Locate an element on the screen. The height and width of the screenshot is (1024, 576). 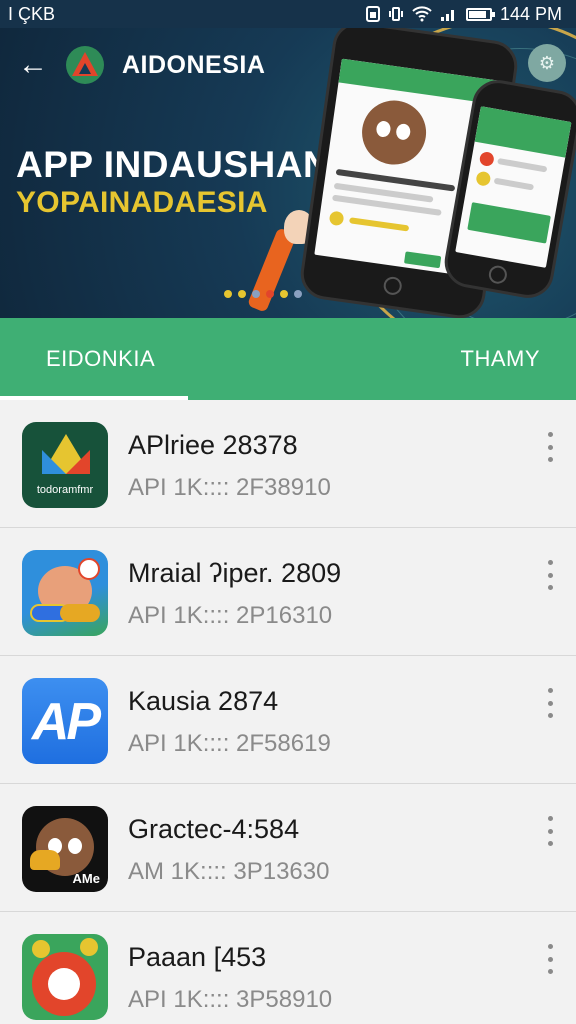
tab-eidonkia: EIDONKIA is located at coordinates (100, 359).